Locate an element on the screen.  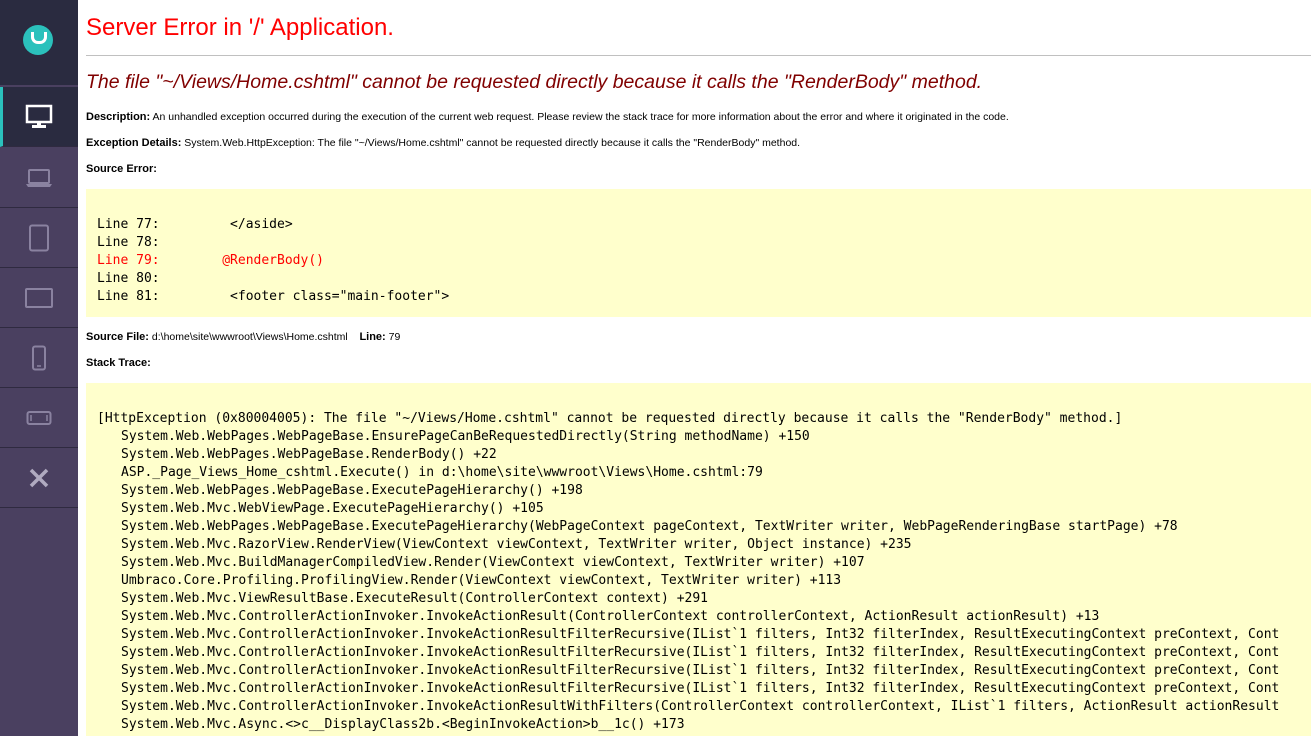
logo-area is located at coordinates (39, 42).